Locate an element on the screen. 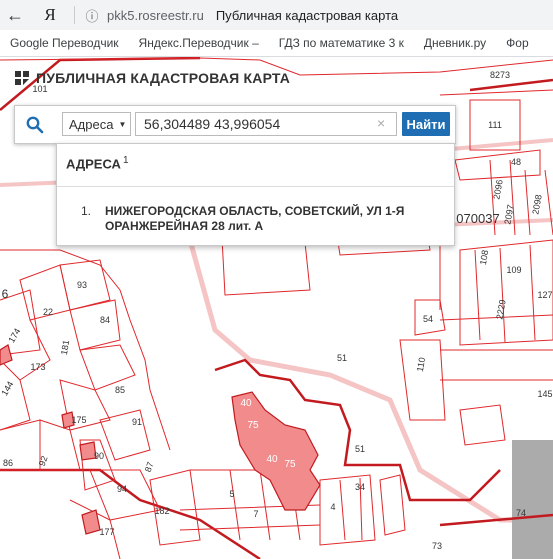 Image resolution: width=553 pixels, height=559 pixels. results-title: АДРЕСА 1 is located at coordinates (97, 163).